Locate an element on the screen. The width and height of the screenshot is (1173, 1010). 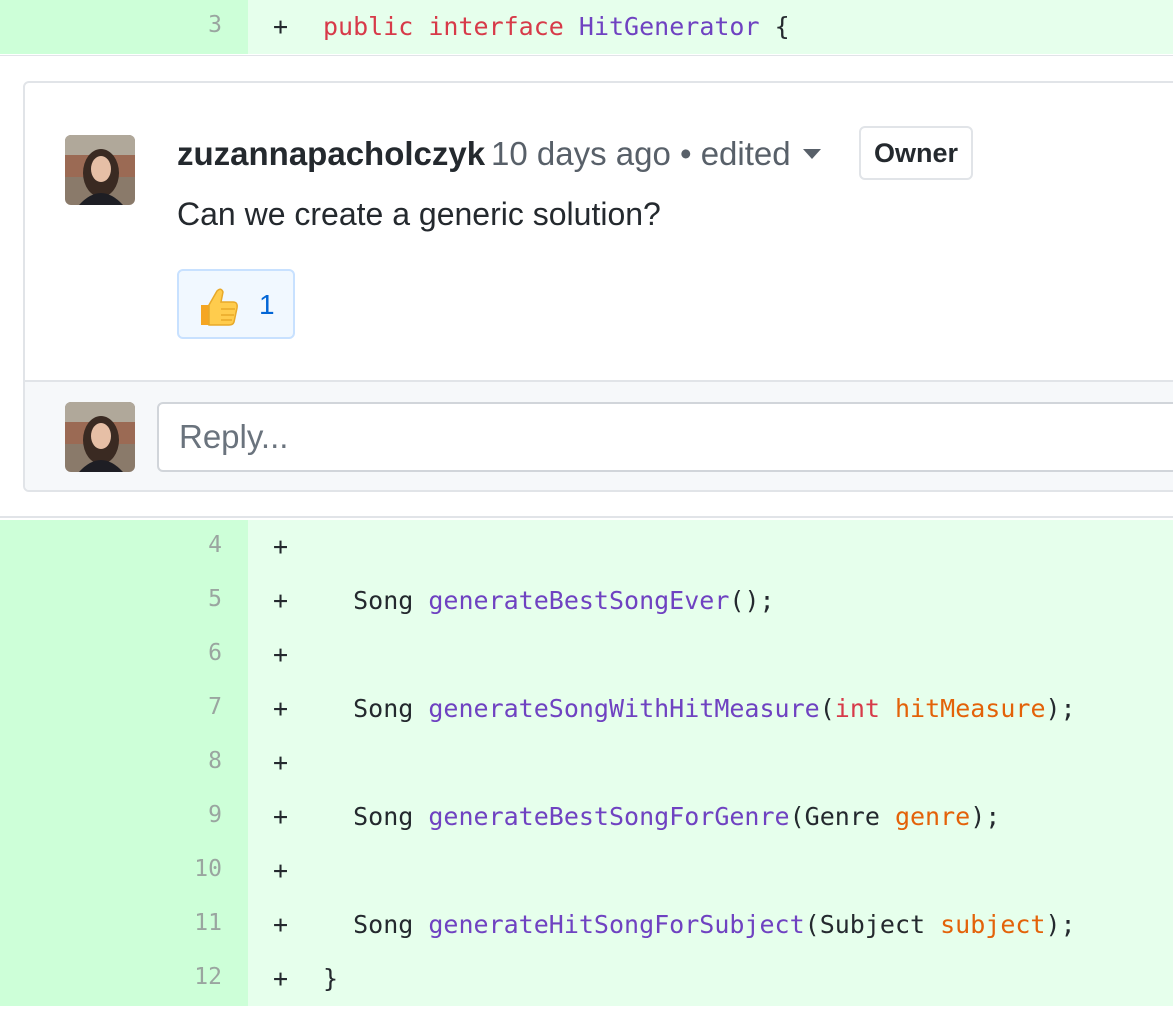
code-token: } is located at coordinates (331, 978).